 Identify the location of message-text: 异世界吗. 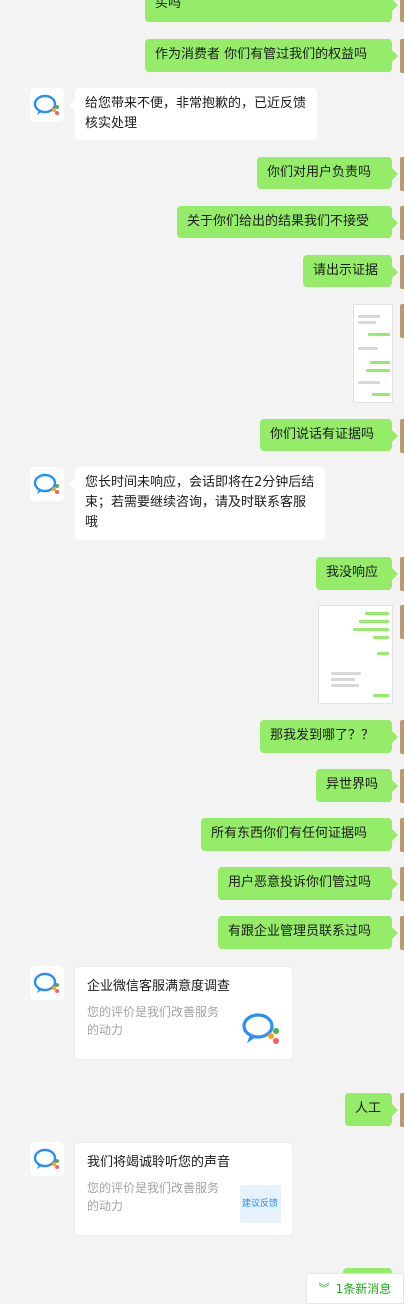
(352, 784).